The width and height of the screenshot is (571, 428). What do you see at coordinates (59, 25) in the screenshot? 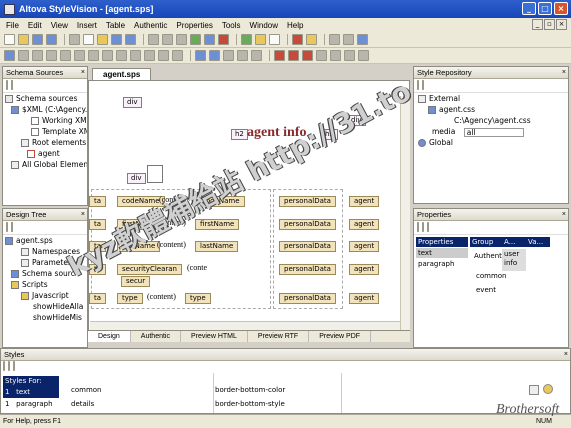
I see `menu-view: View` at bounding box center [59, 25].